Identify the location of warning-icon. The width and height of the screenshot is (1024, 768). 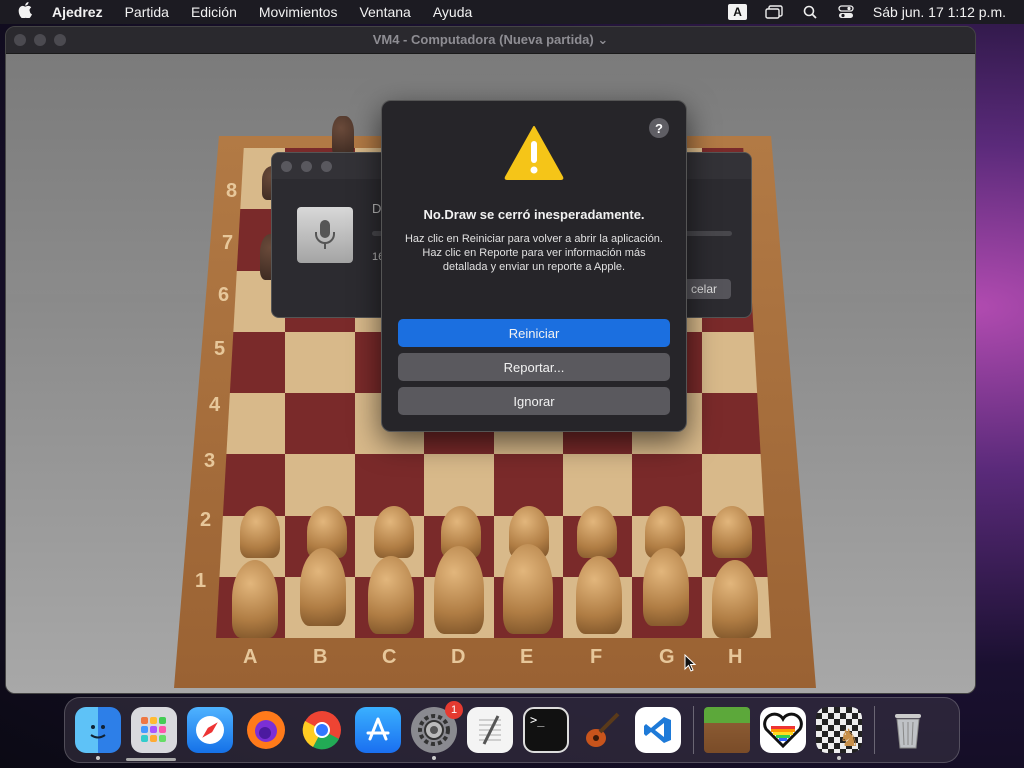
(534, 153).